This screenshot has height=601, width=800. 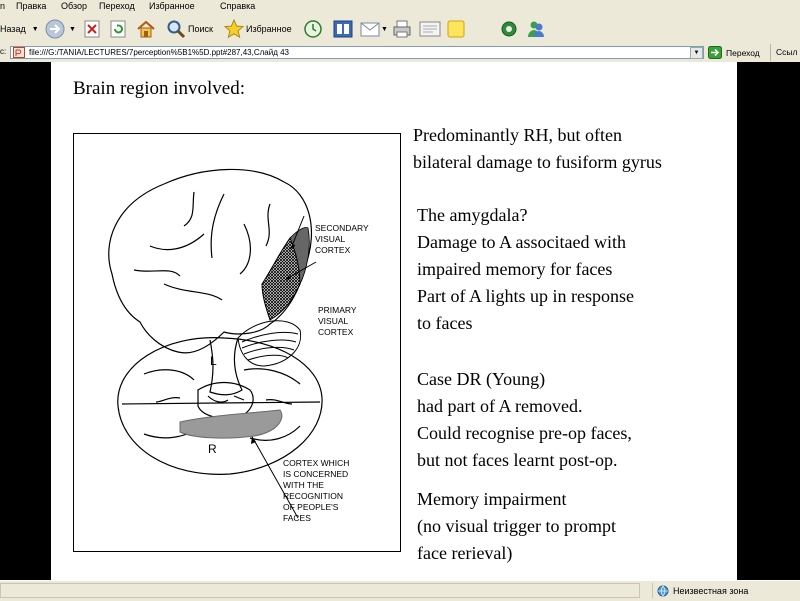 I want to click on stop-icon, so click(x=92, y=29).